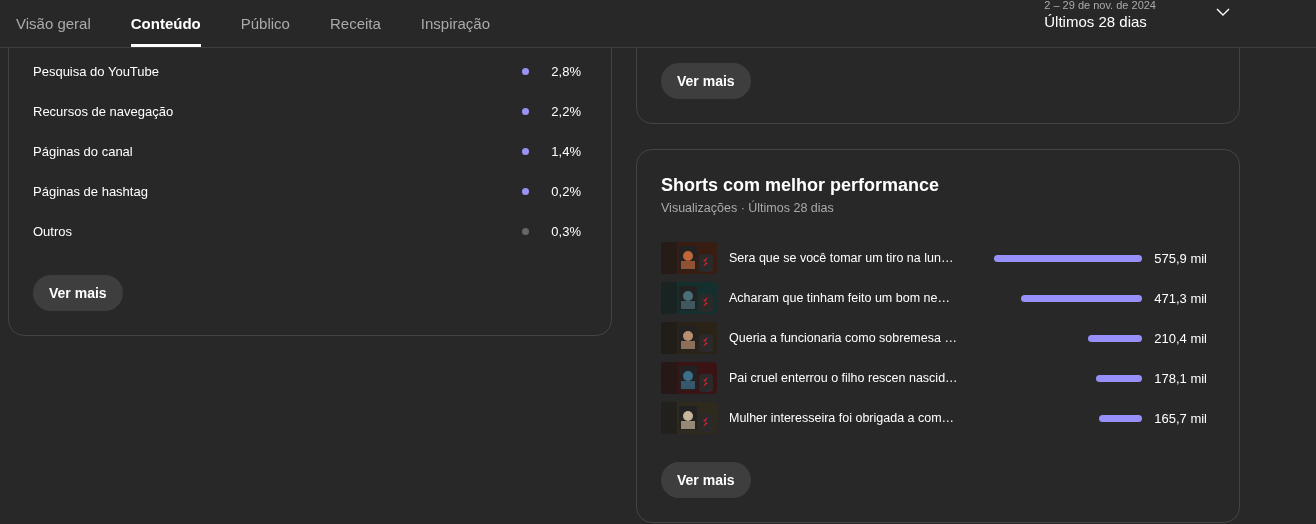 The image size is (1316, 524). I want to click on source-value: 1,4%, so click(565, 151).